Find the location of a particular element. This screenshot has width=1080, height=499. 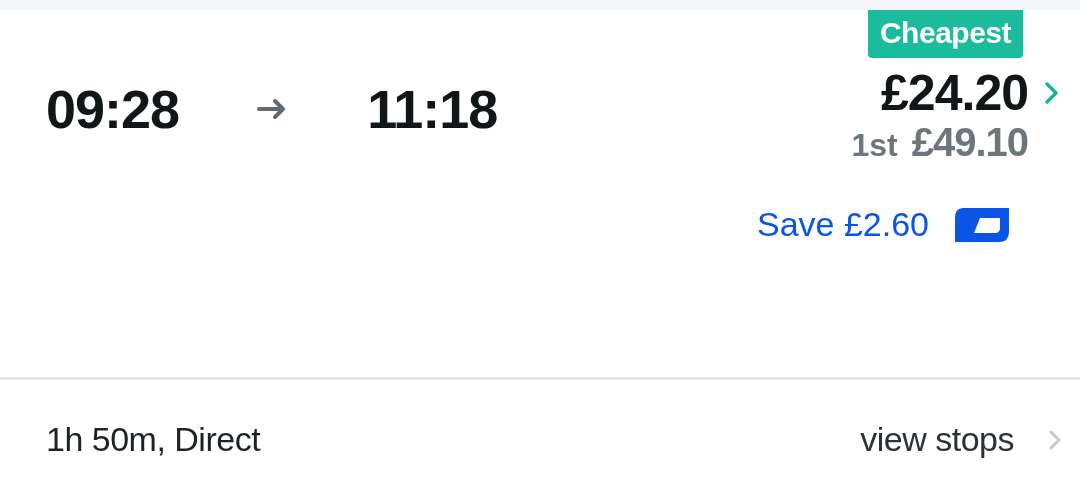

first-class-label: 1st is located at coordinates (874, 145).